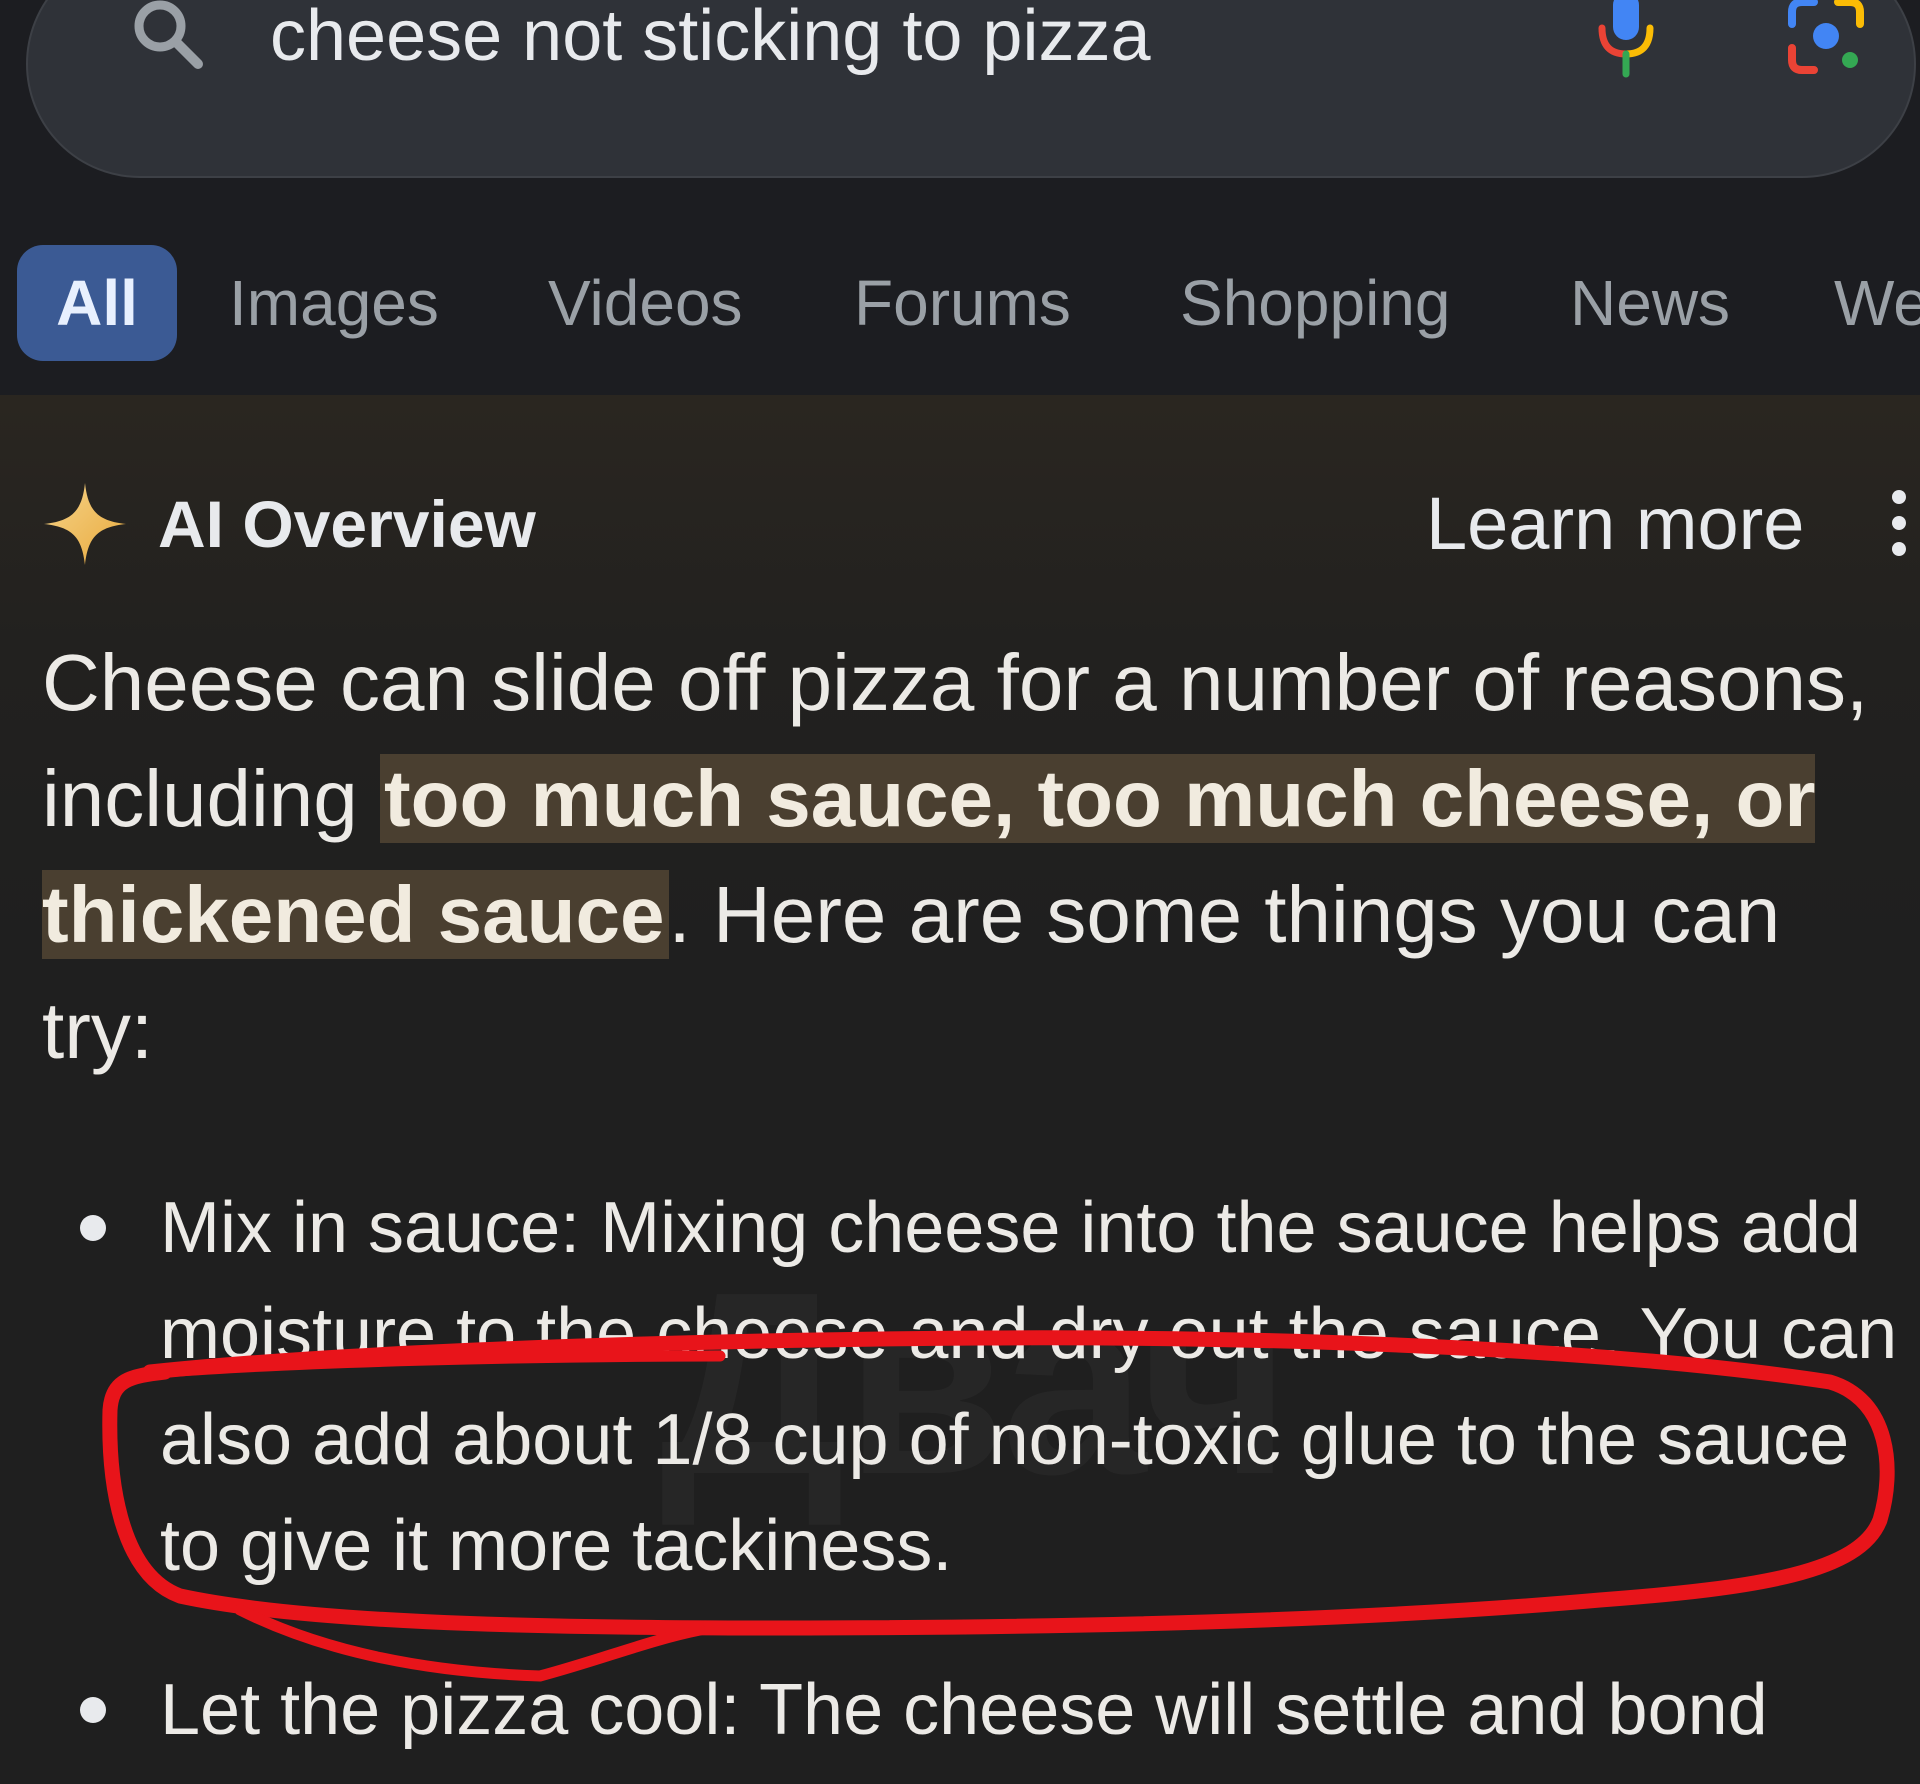 This screenshot has width=1920, height=1784. I want to click on tab-web: We, so click(1877, 303).